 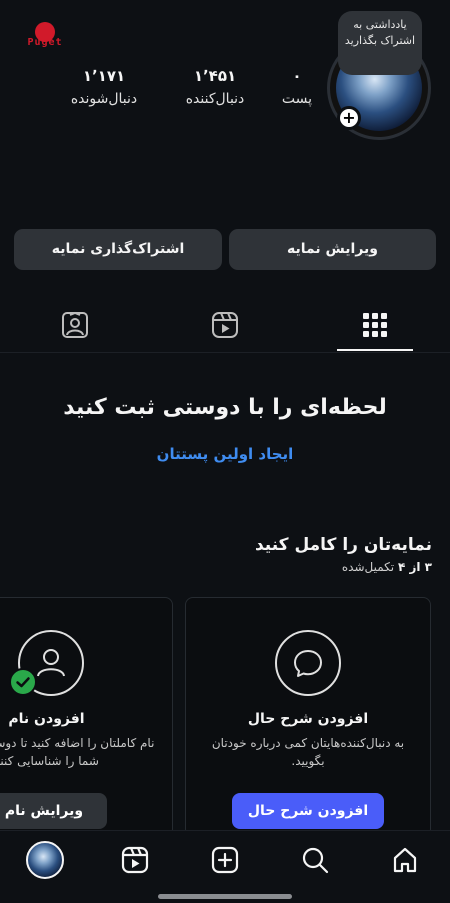 I want to click on nav-home, so click(x=405, y=861).